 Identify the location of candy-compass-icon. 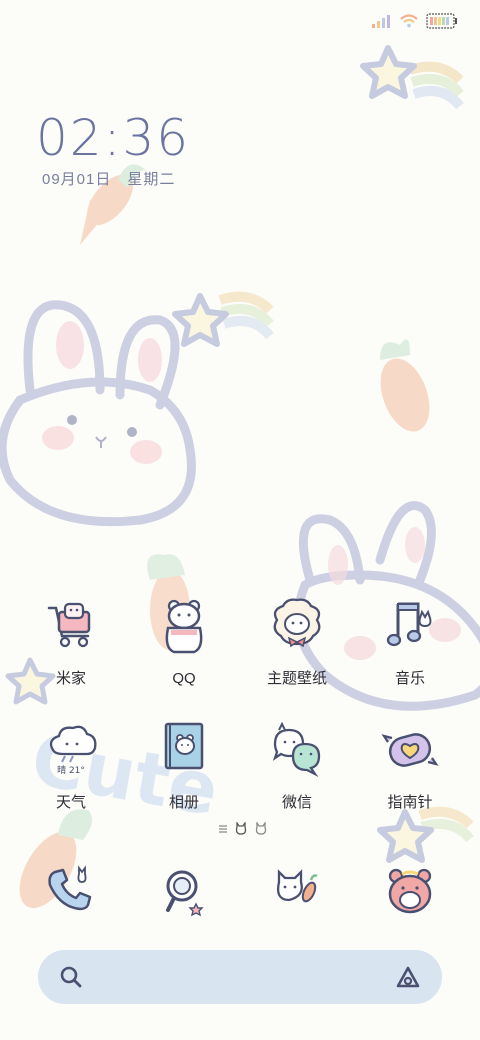
(410, 750).